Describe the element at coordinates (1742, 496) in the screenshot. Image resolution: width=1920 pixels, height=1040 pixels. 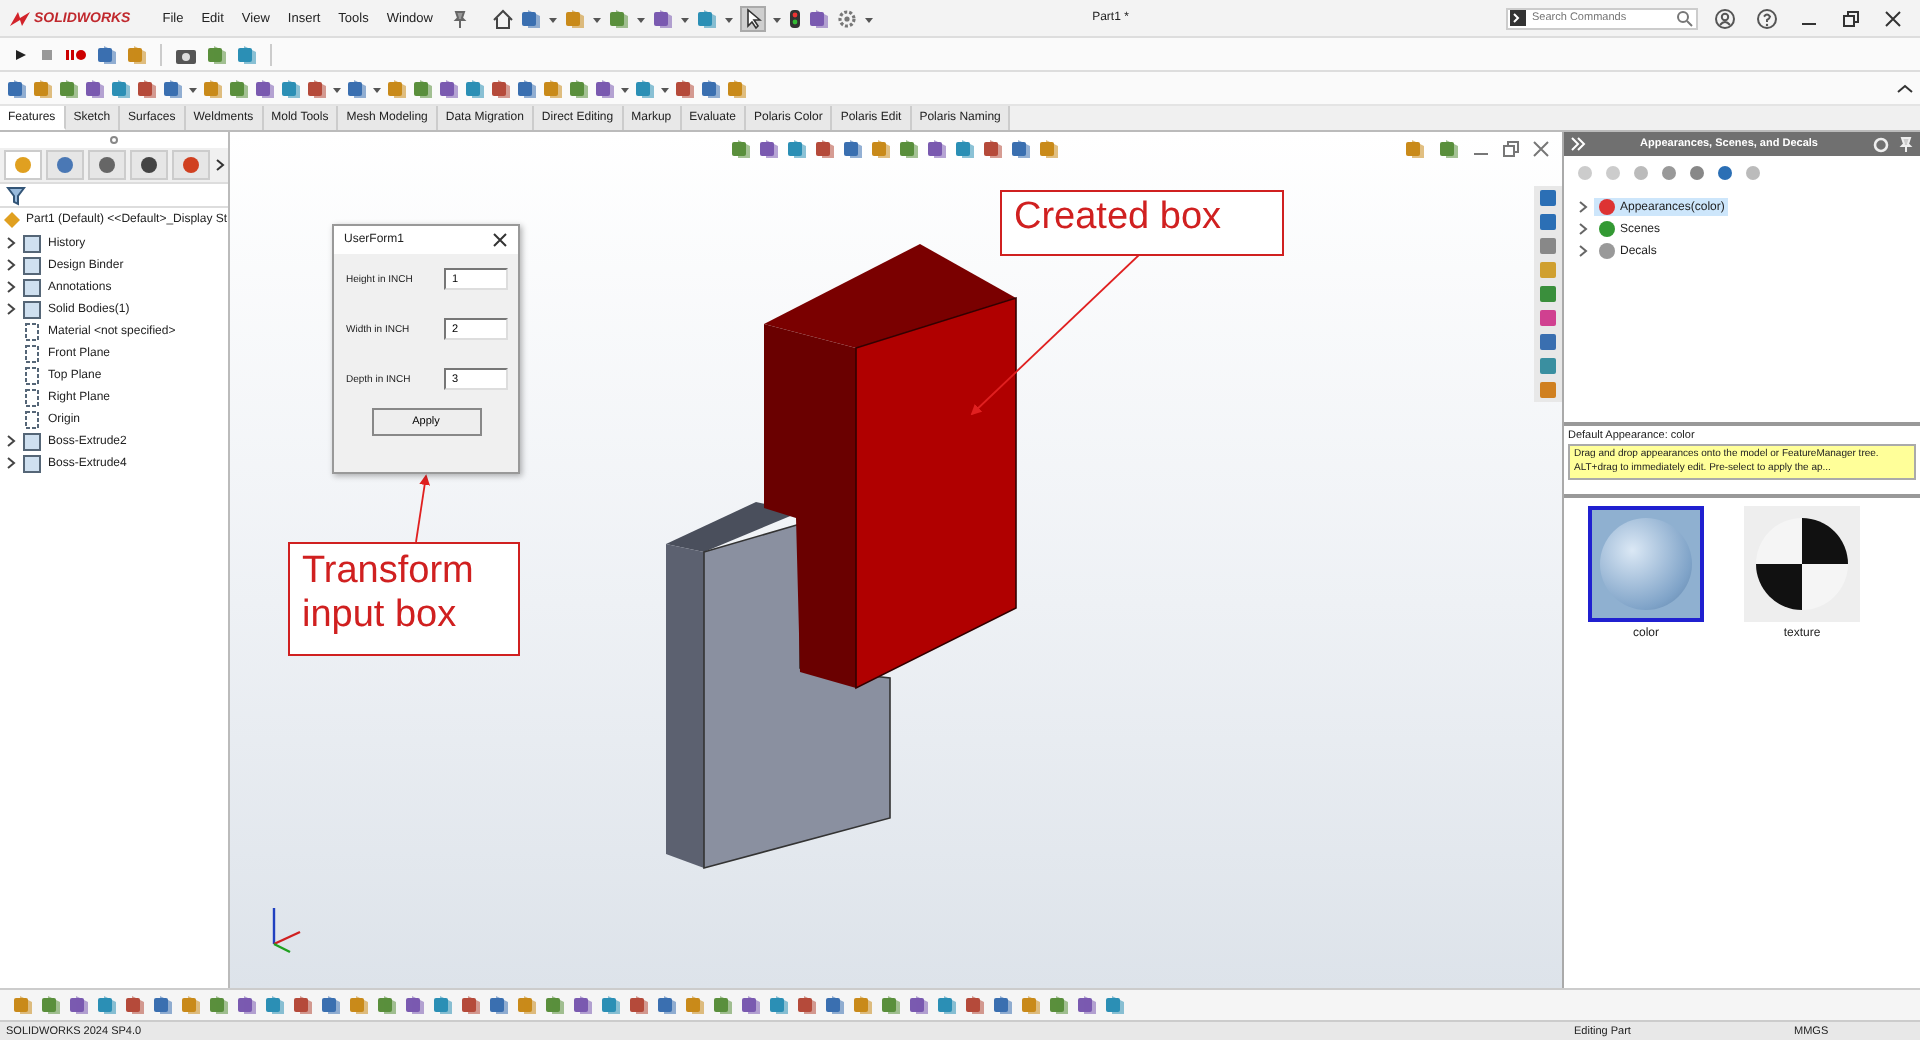
I see `splitter-handle` at that location.